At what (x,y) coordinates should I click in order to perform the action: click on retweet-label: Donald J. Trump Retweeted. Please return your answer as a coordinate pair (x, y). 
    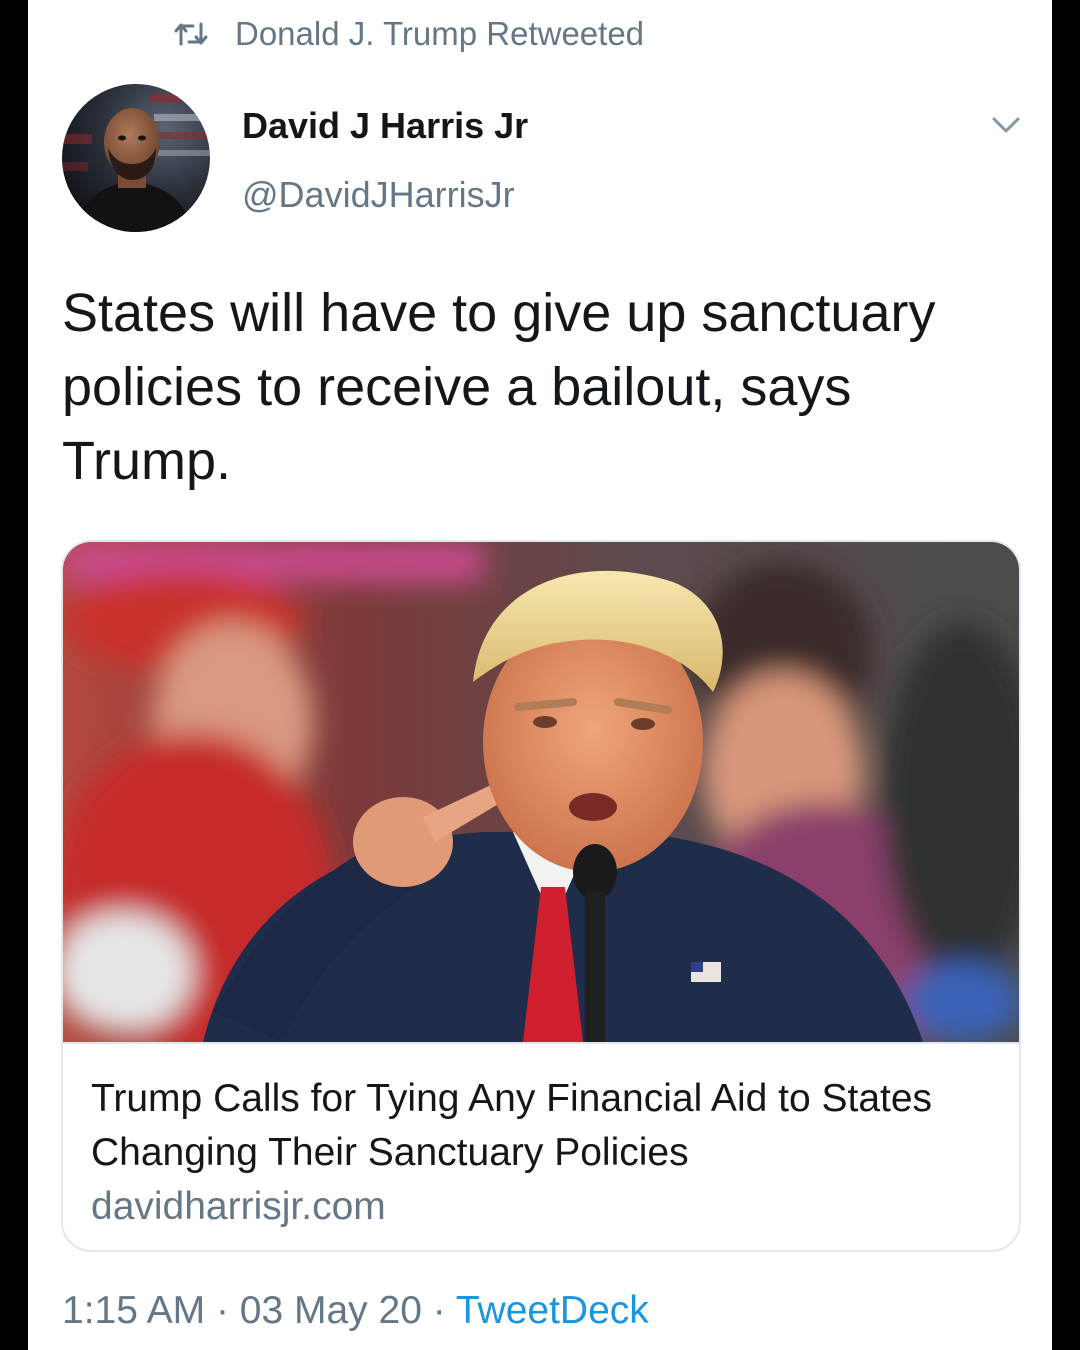
    Looking at the image, I should click on (440, 33).